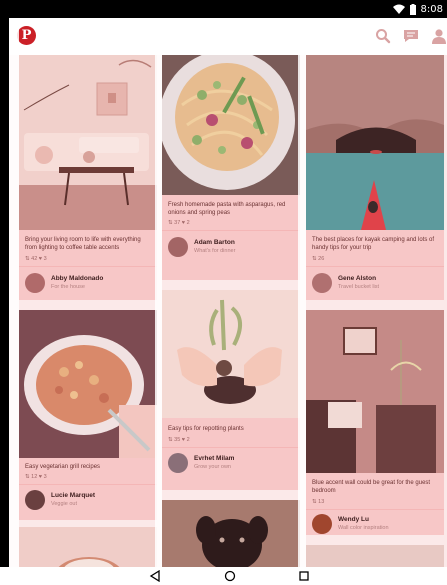 This screenshot has width=447, height=585. Describe the element at coordinates (68, 287) in the screenshot. I see `board-name: For the house` at that location.